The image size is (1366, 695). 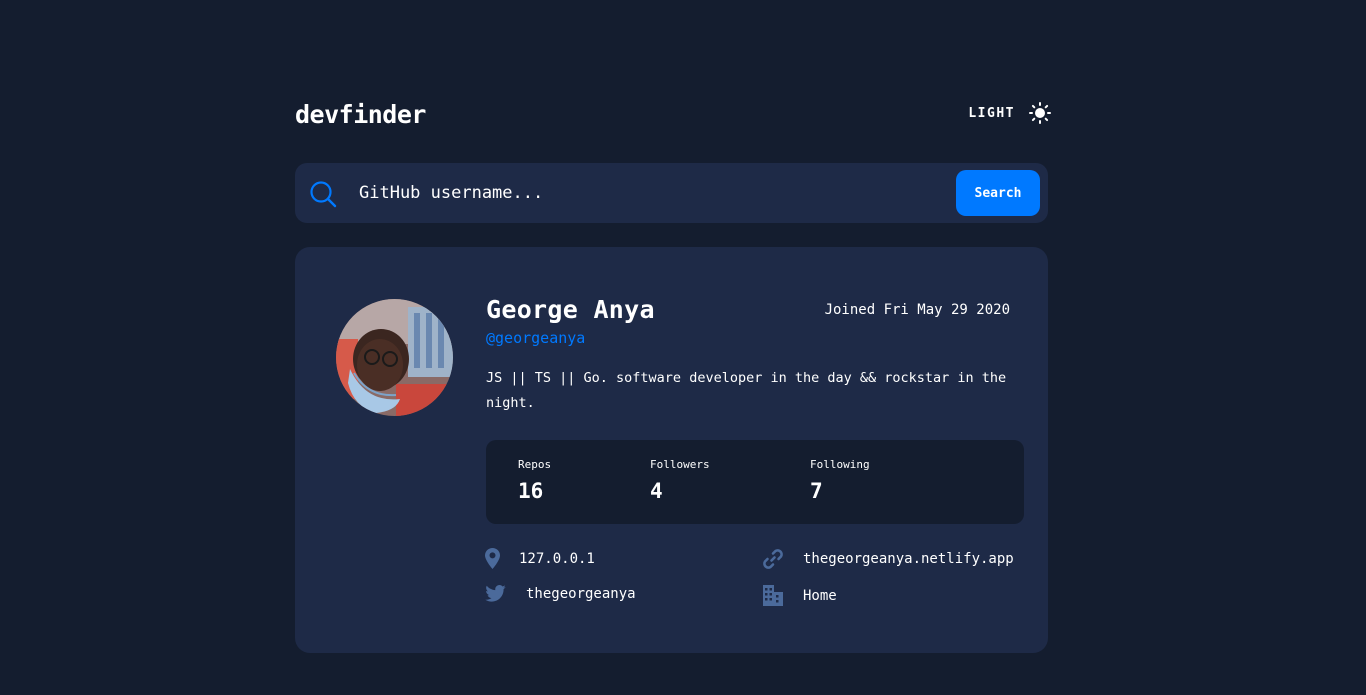 What do you see at coordinates (800, 595) in the screenshot?
I see `company-row: Home` at bounding box center [800, 595].